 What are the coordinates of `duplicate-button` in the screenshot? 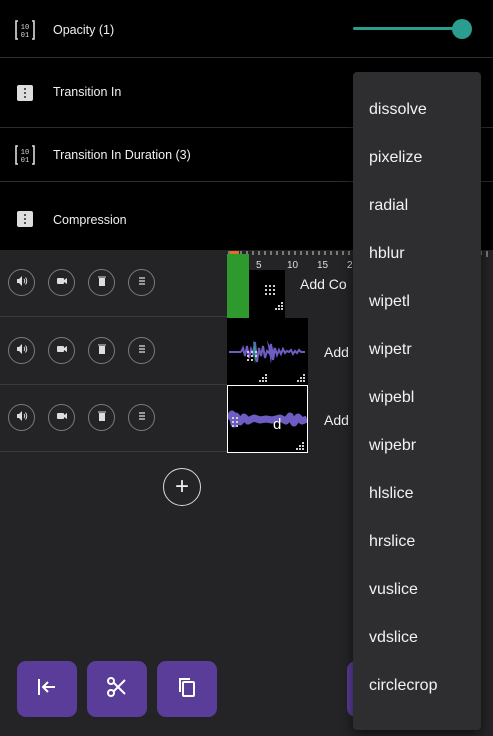 It's located at (187, 689).